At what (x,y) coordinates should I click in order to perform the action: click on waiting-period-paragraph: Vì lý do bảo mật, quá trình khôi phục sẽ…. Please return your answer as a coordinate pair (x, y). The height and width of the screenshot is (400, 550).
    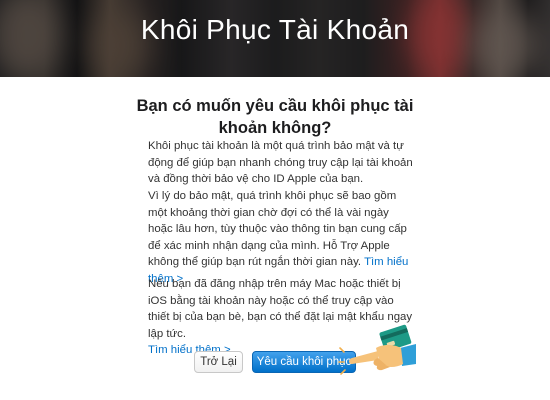
    Looking at the image, I should click on (282, 238).